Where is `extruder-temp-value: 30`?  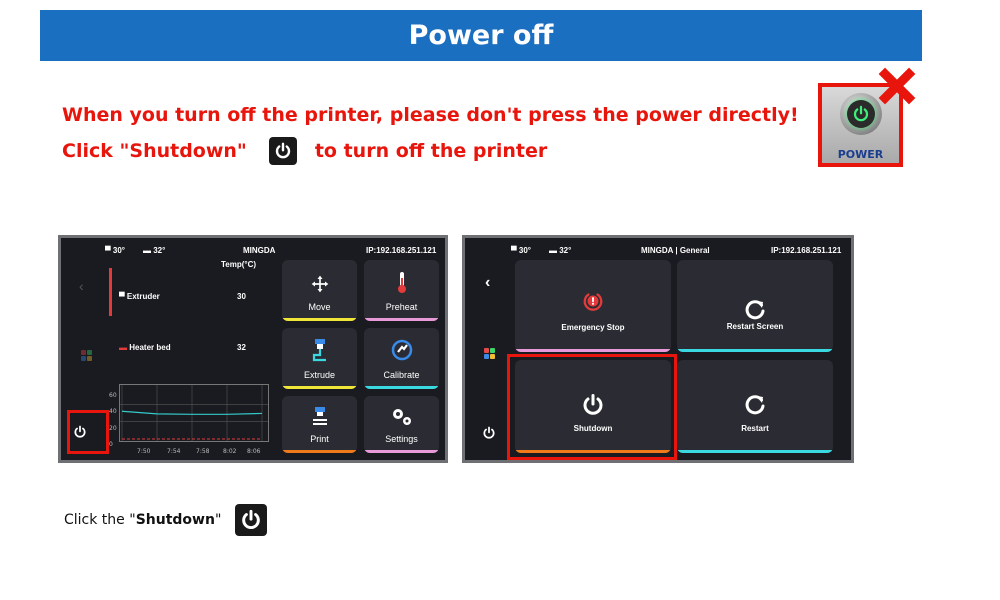
extruder-temp-value: 30 is located at coordinates (241, 296).